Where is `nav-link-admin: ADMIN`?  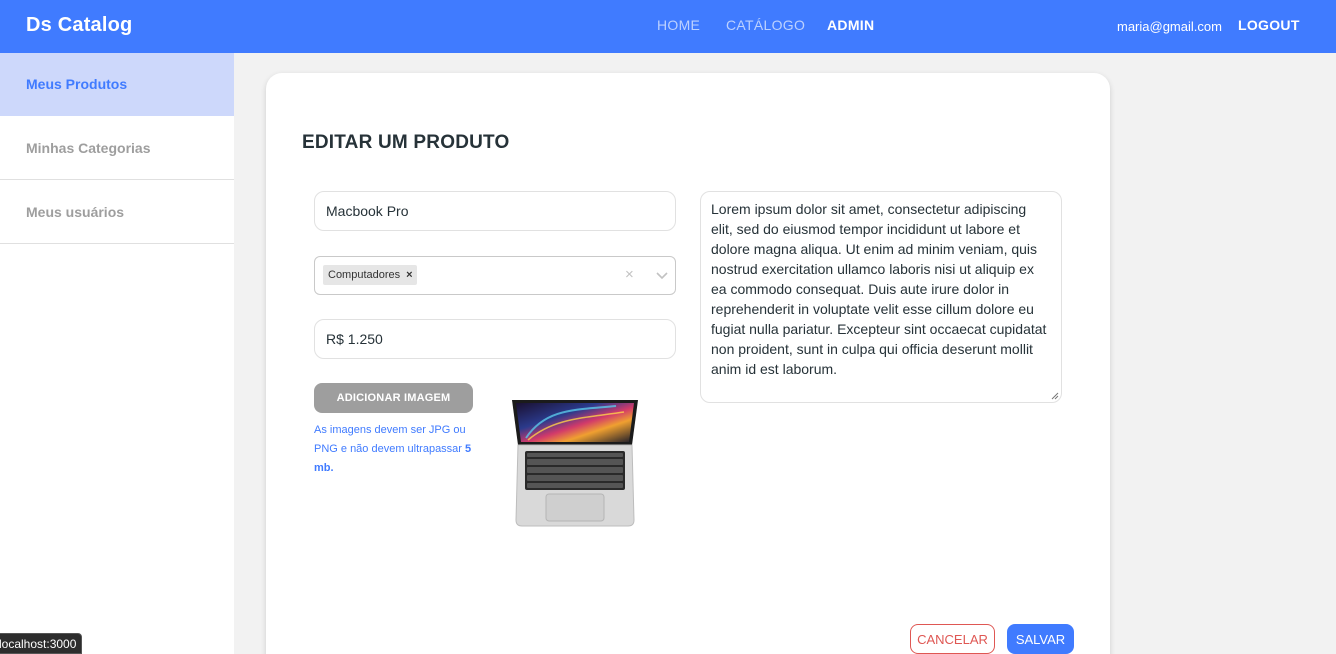 nav-link-admin: ADMIN is located at coordinates (857, 25).